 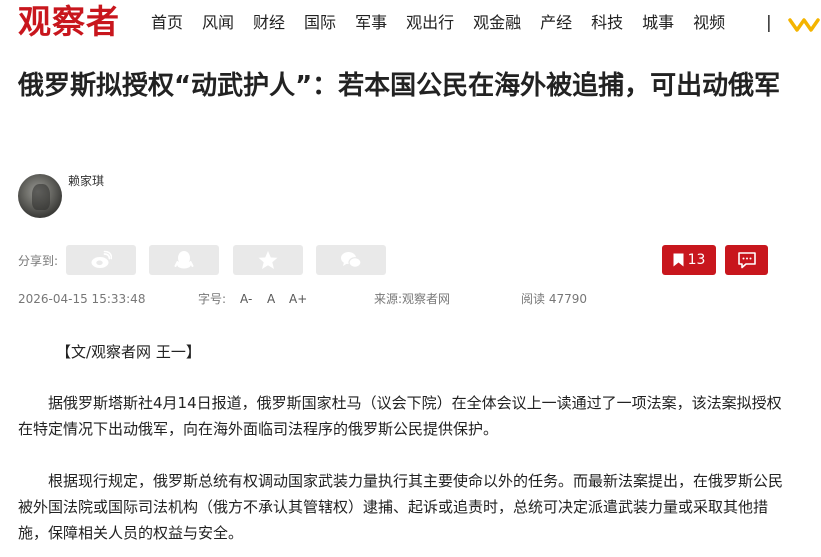 What do you see at coordinates (320, 23) in the screenshot?
I see `nav-item-international: 国际` at bounding box center [320, 23].